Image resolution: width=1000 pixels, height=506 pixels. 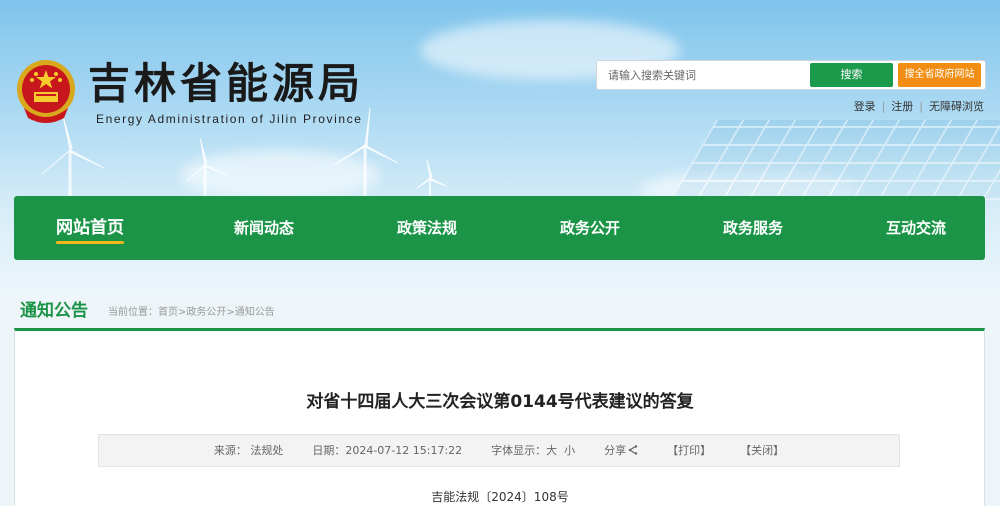 What do you see at coordinates (168, 312) in the screenshot?
I see `breadcrumb-home: 首页` at bounding box center [168, 312].